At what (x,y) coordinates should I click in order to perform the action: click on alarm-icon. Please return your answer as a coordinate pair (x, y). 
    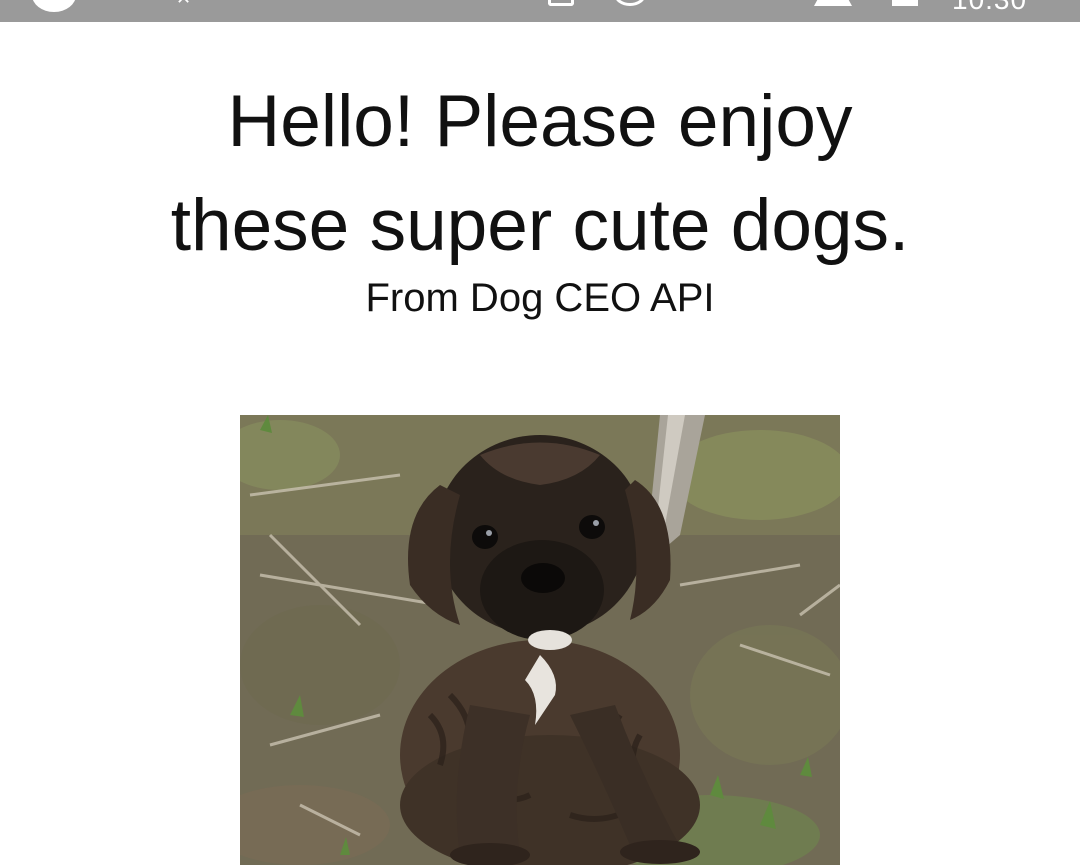
    Looking at the image, I should click on (630, 3).